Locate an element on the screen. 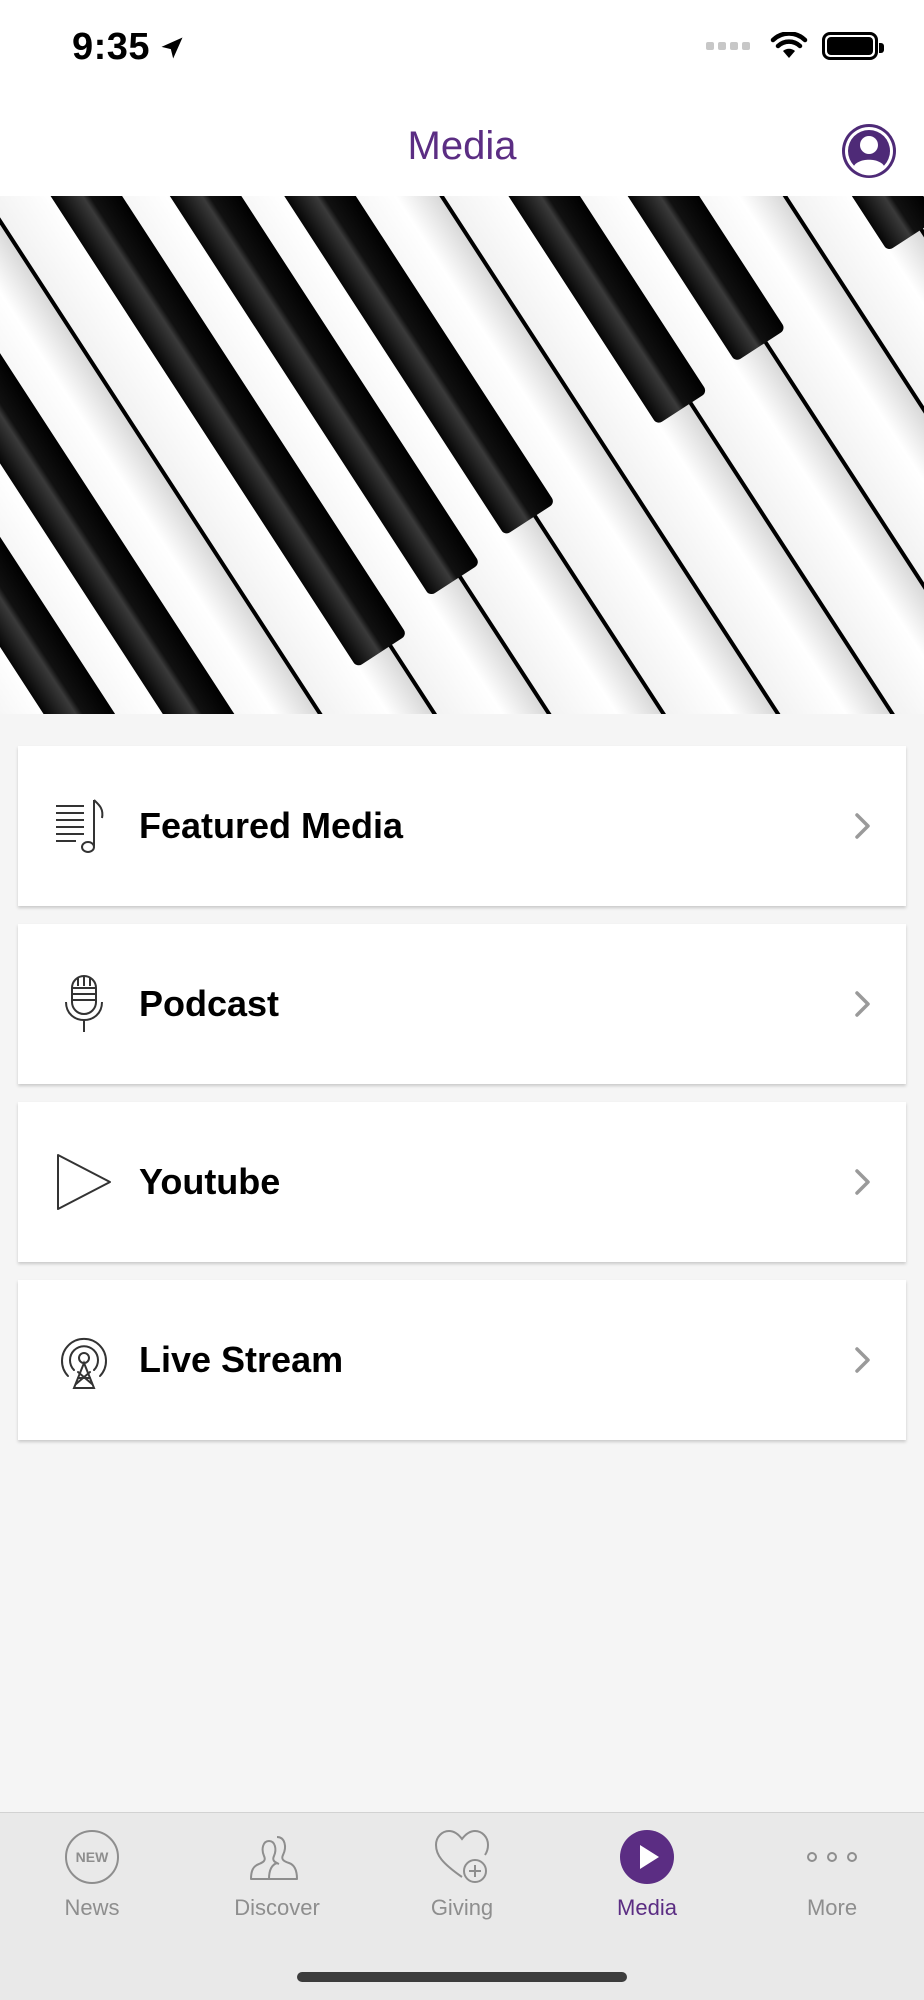  menu-item-label: Featured Media is located at coordinates (271, 825).